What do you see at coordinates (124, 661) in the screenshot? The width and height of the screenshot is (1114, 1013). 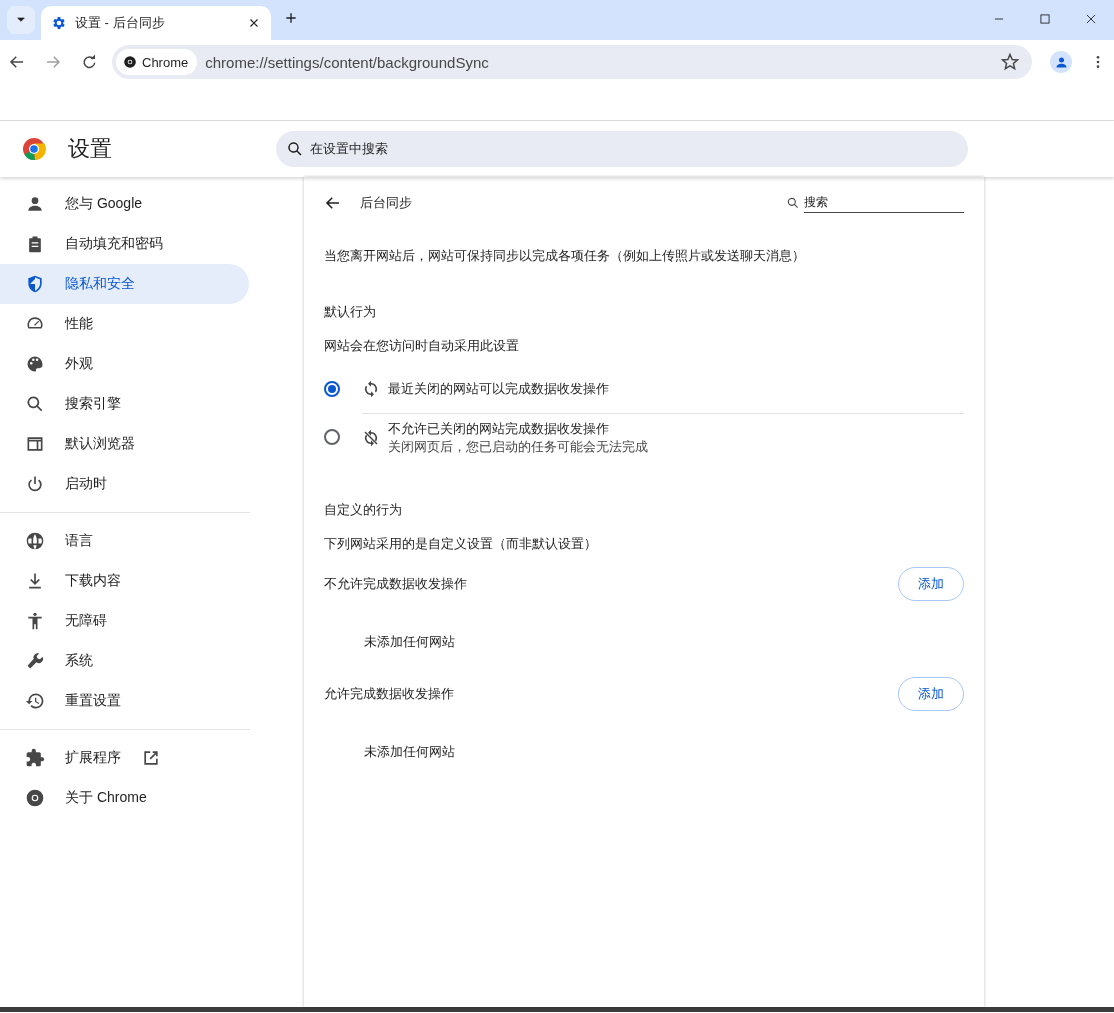 I see `sidebar-item: 系统` at bounding box center [124, 661].